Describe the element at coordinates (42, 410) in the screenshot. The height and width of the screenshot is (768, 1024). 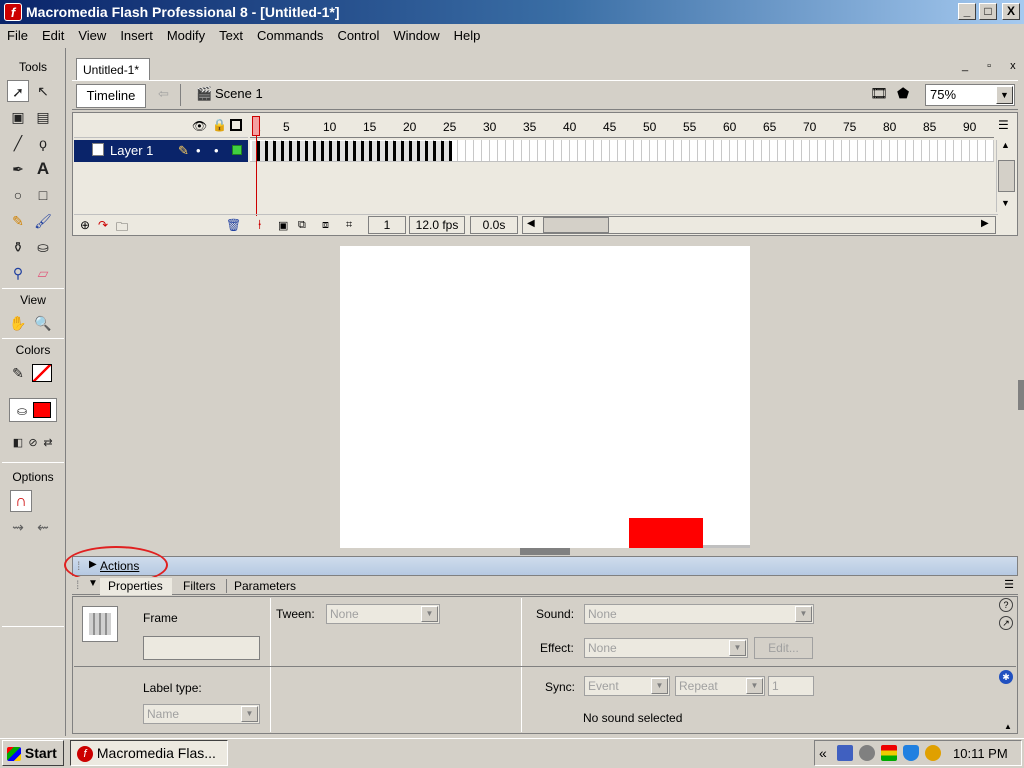
I see `fill-color-swatch` at that location.